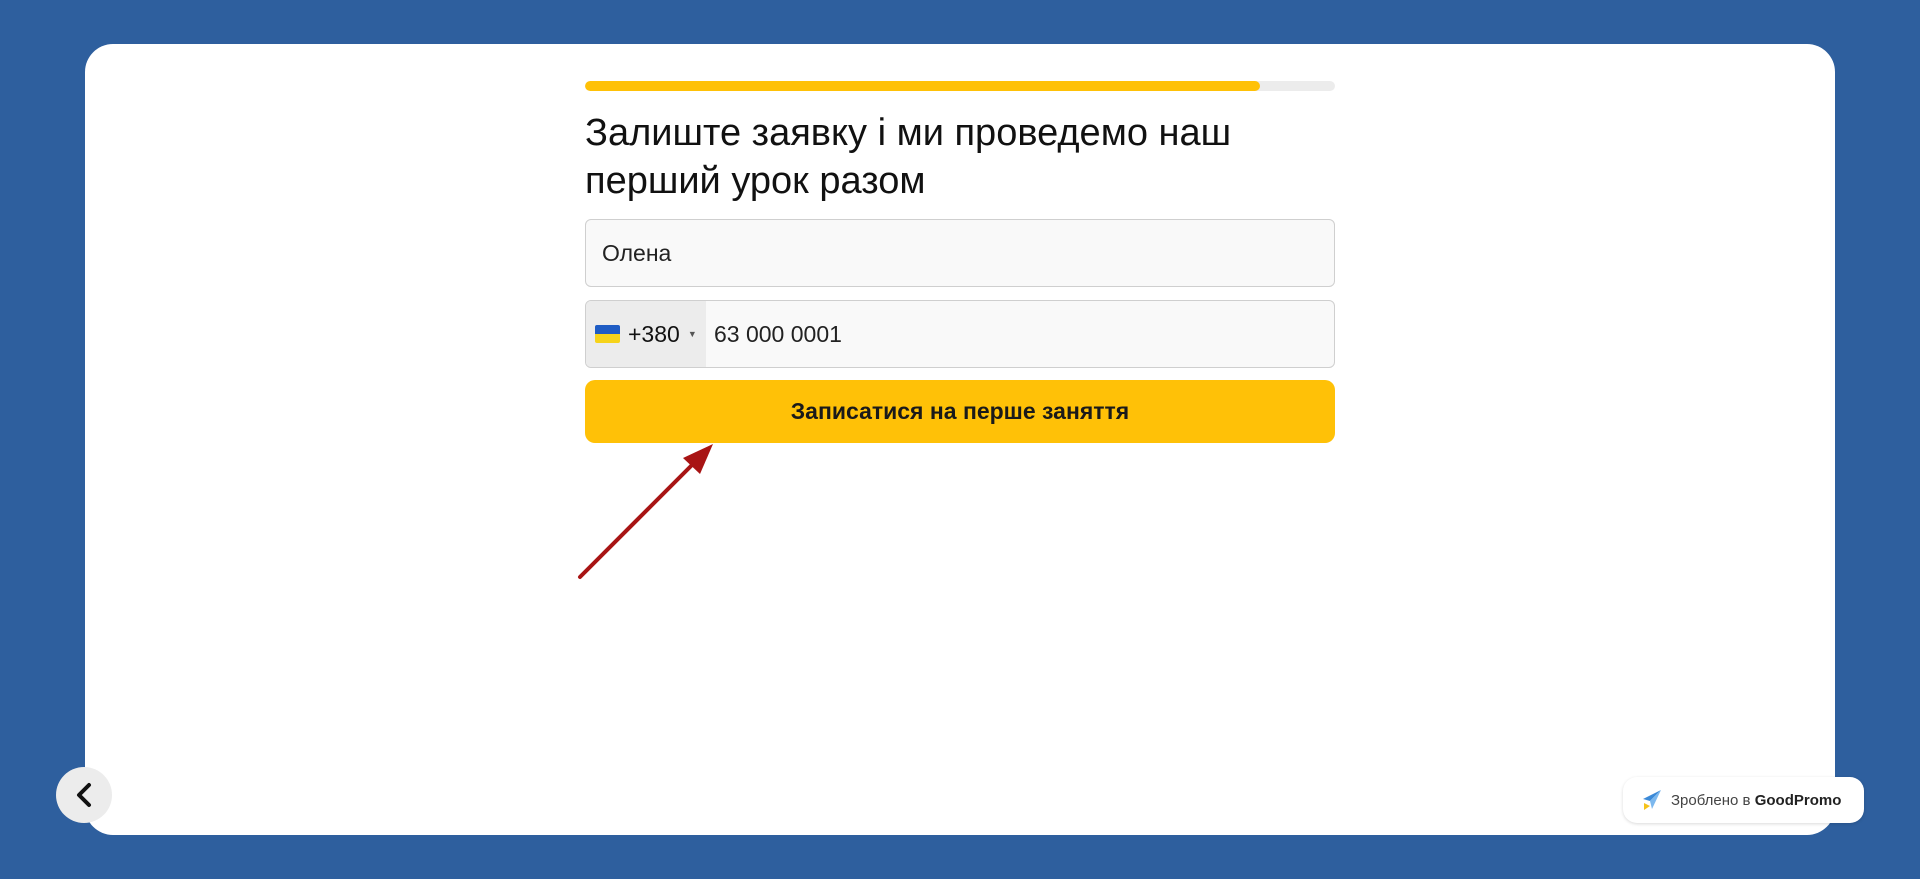 The width and height of the screenshot is (1920, 879). What do you see at coordinates (1652, 800) in the screenshot?
I see `paper-plane-icon` at bounding box center [1652, 800].